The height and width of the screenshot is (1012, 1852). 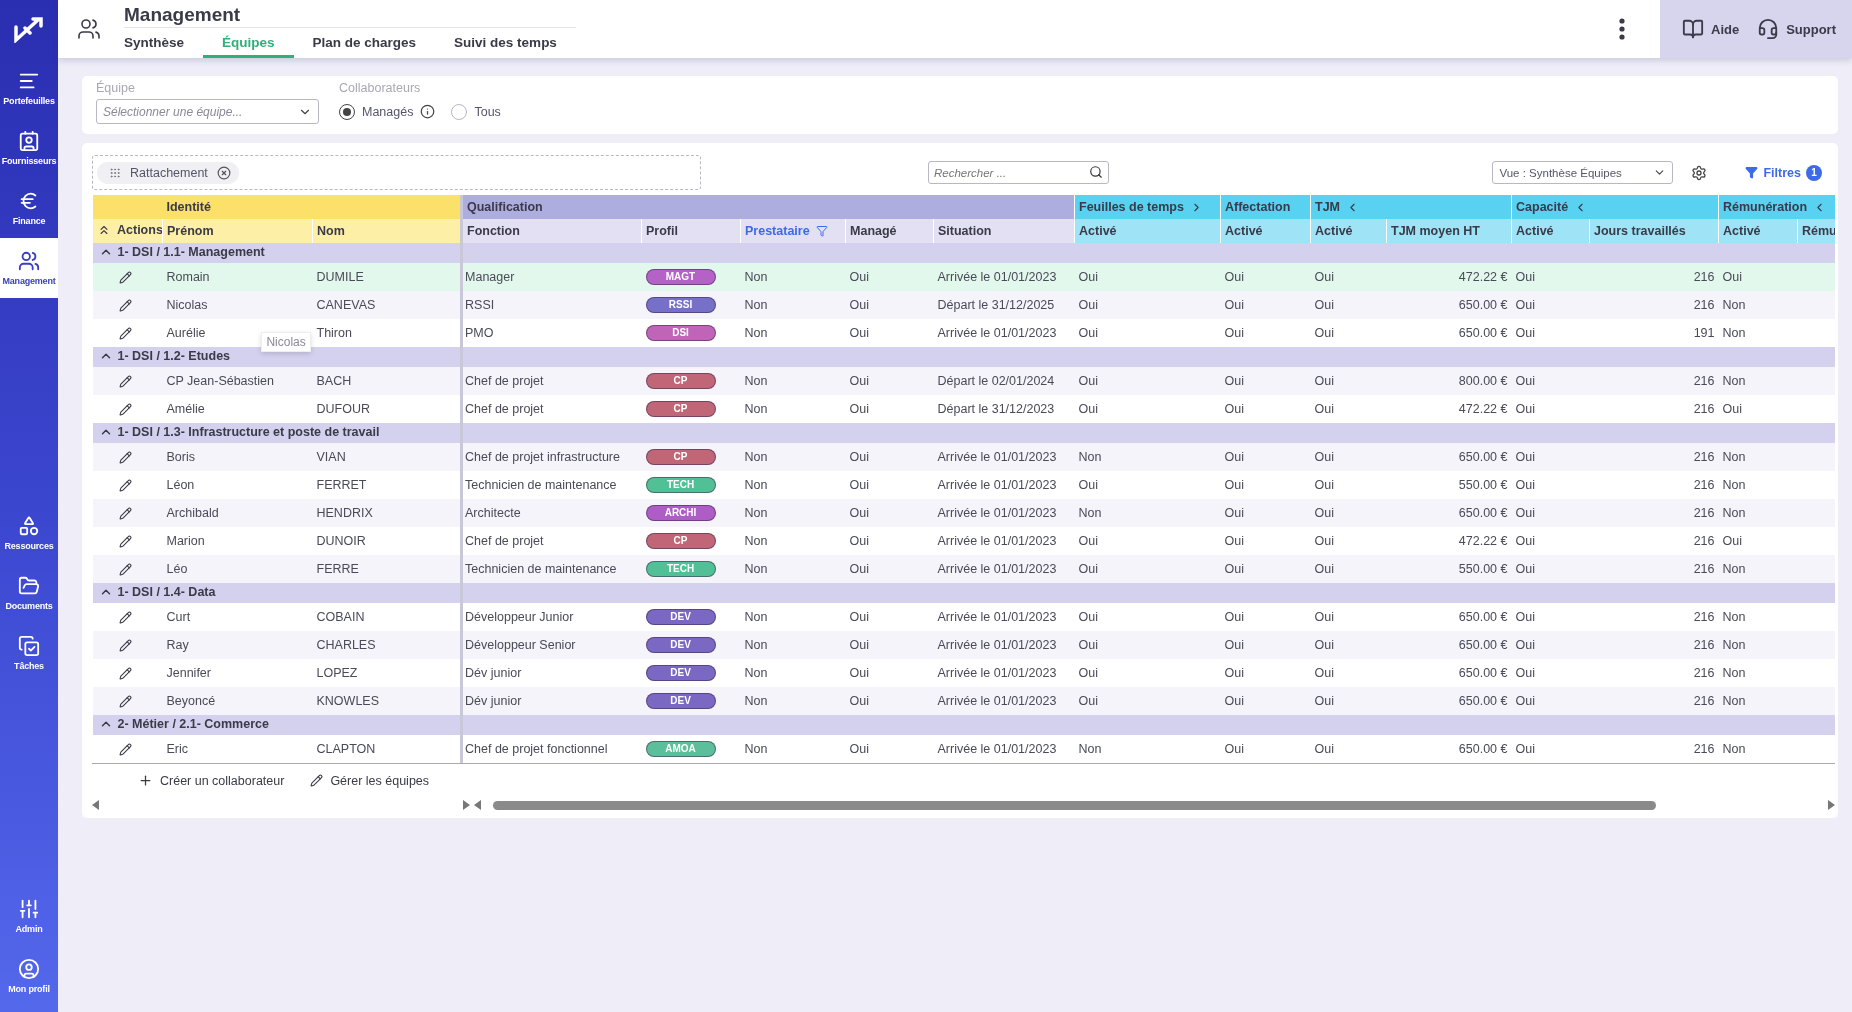 What do you see at coordinates (1096, 172) in the screenshot?
I see `search-icon` at bounding box center [1096, 172].